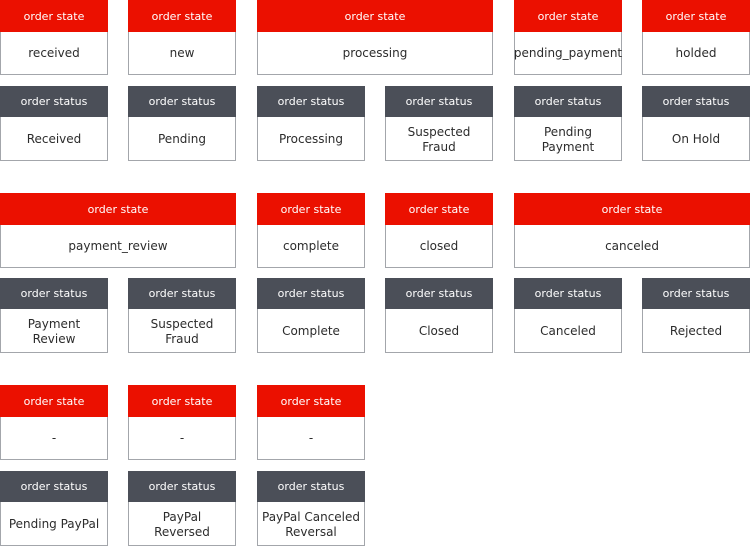  What do you see at coordinates (182, 53) in the screenshot?
I see `order-state-value: new` at bounding box center [182, 53].